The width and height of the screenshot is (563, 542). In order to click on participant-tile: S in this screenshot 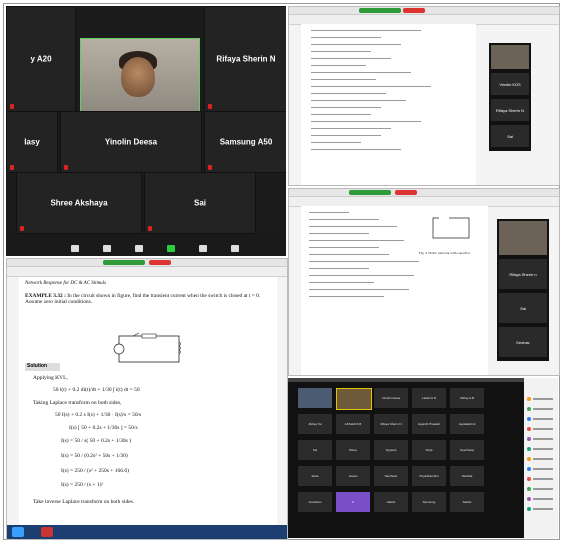, I will do `click(353, 502)`.